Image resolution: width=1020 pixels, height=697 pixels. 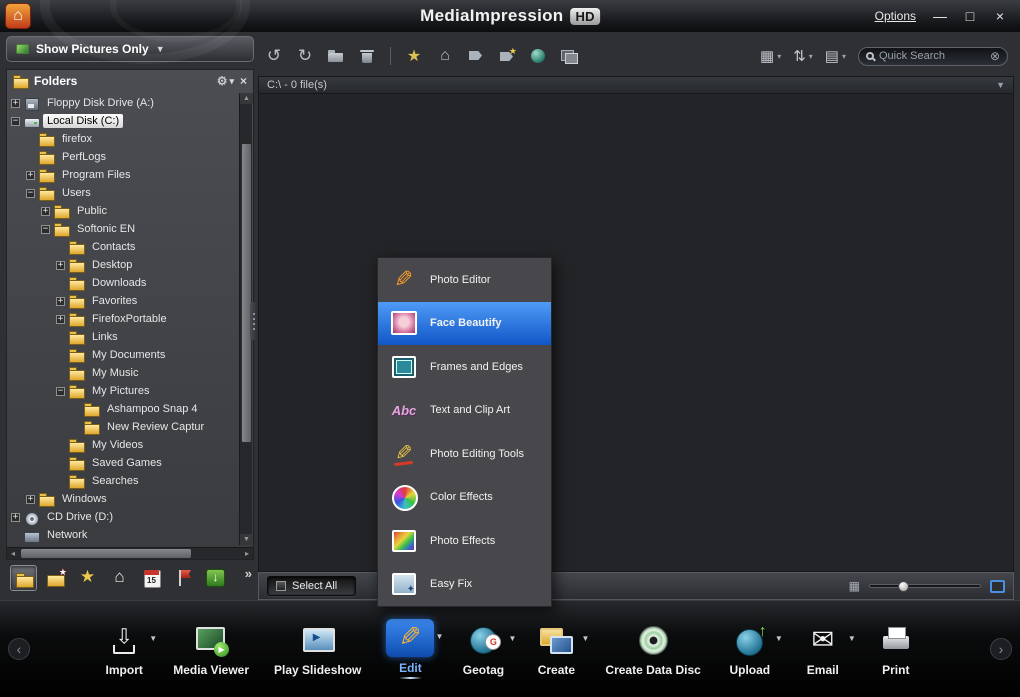 What do you see at coordinates (123, 391) in the screenshot?
I see `tree-item-my-pictures: − My Pictures` at bounding box center [123, 391].